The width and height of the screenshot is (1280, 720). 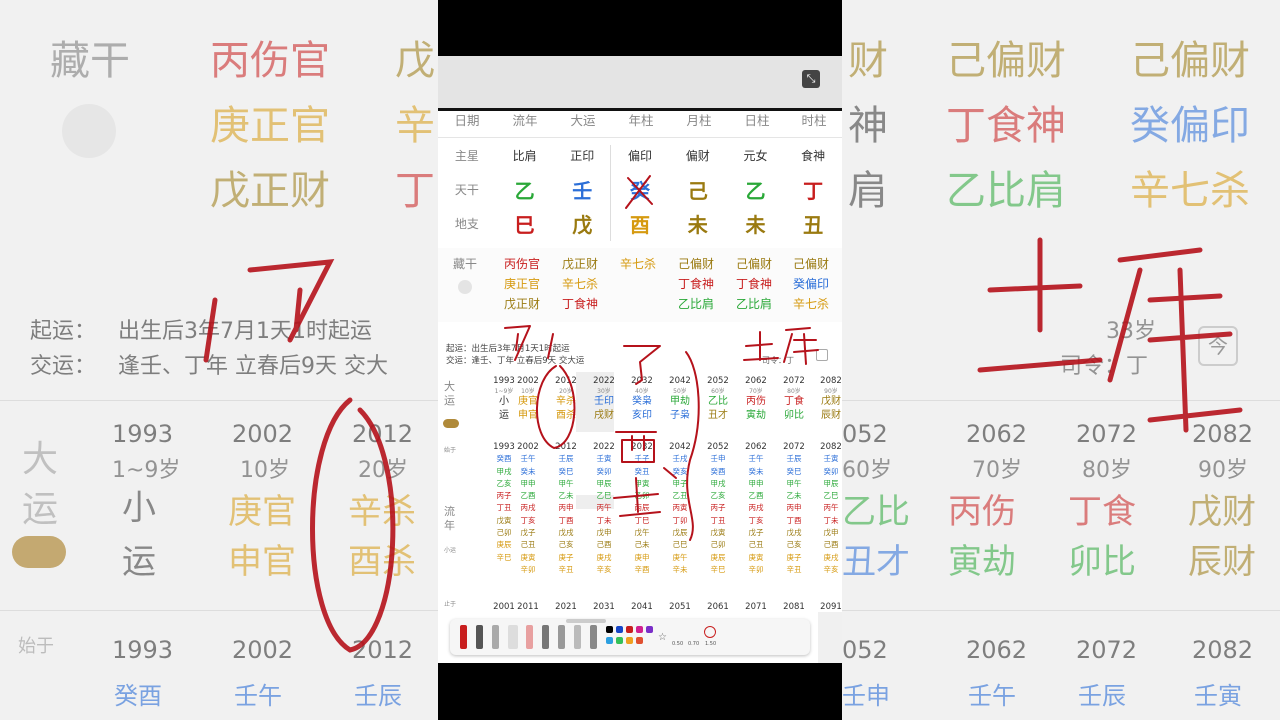 What do you see at coordinates (680, 399) in the screenshot?
I see `dayun-column: 2042 50岁 甲劫 子枭` at bounding box center [680, 399].